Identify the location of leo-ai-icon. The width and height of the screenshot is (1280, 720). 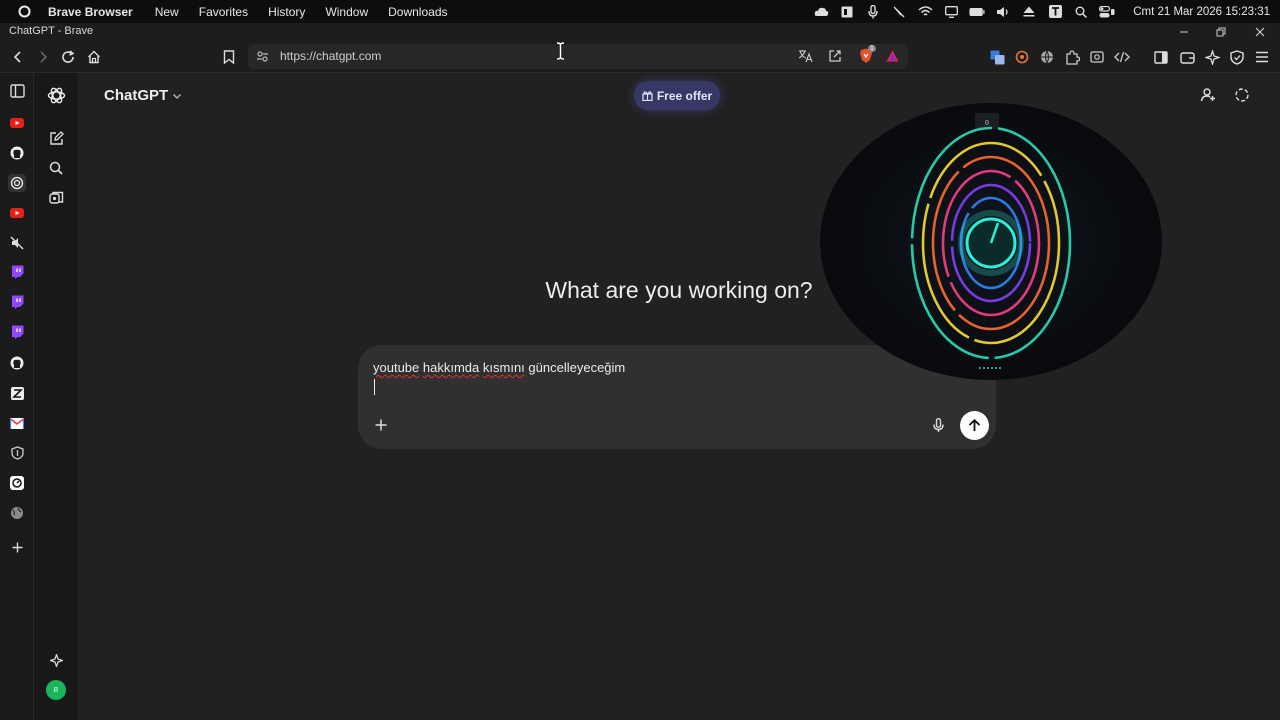
(1212, 57).